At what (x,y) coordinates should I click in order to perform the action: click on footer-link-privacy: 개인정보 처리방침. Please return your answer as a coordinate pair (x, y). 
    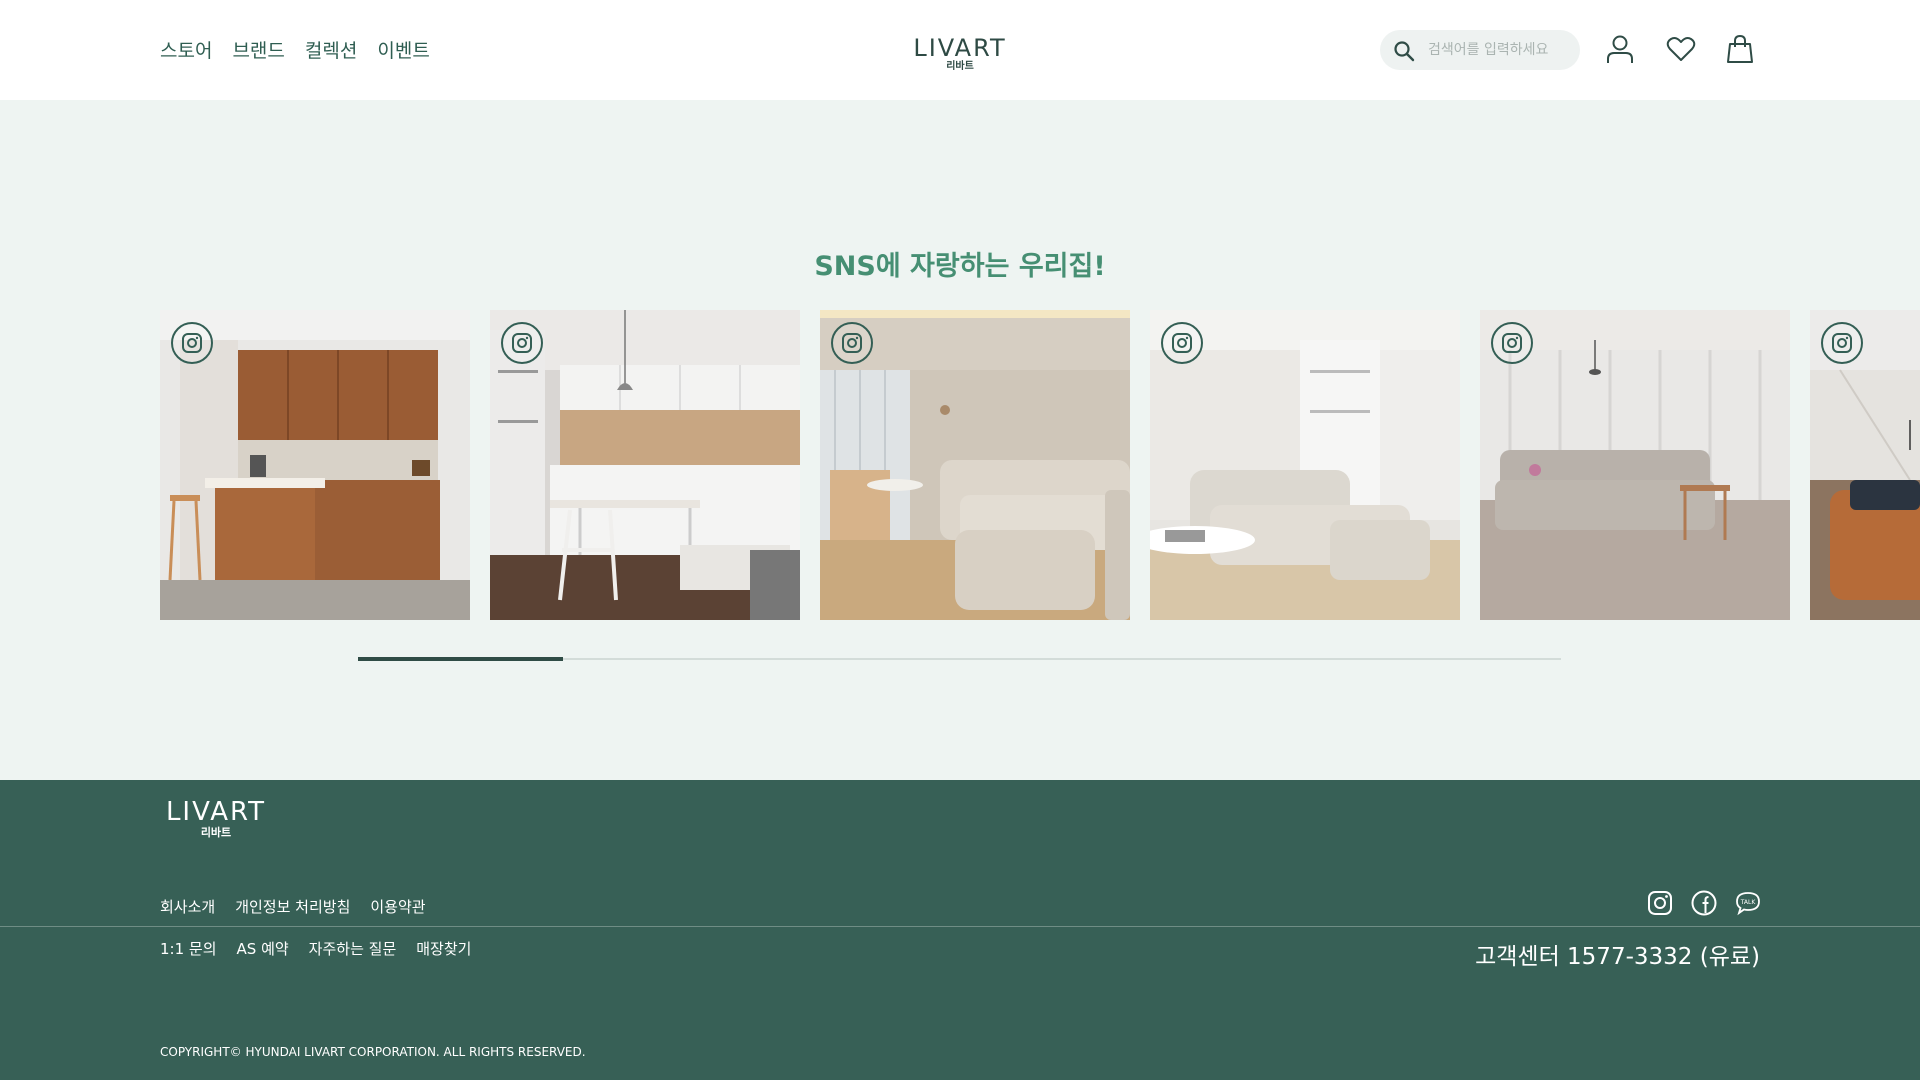
    Looking at the image, I should click on (292, 906).